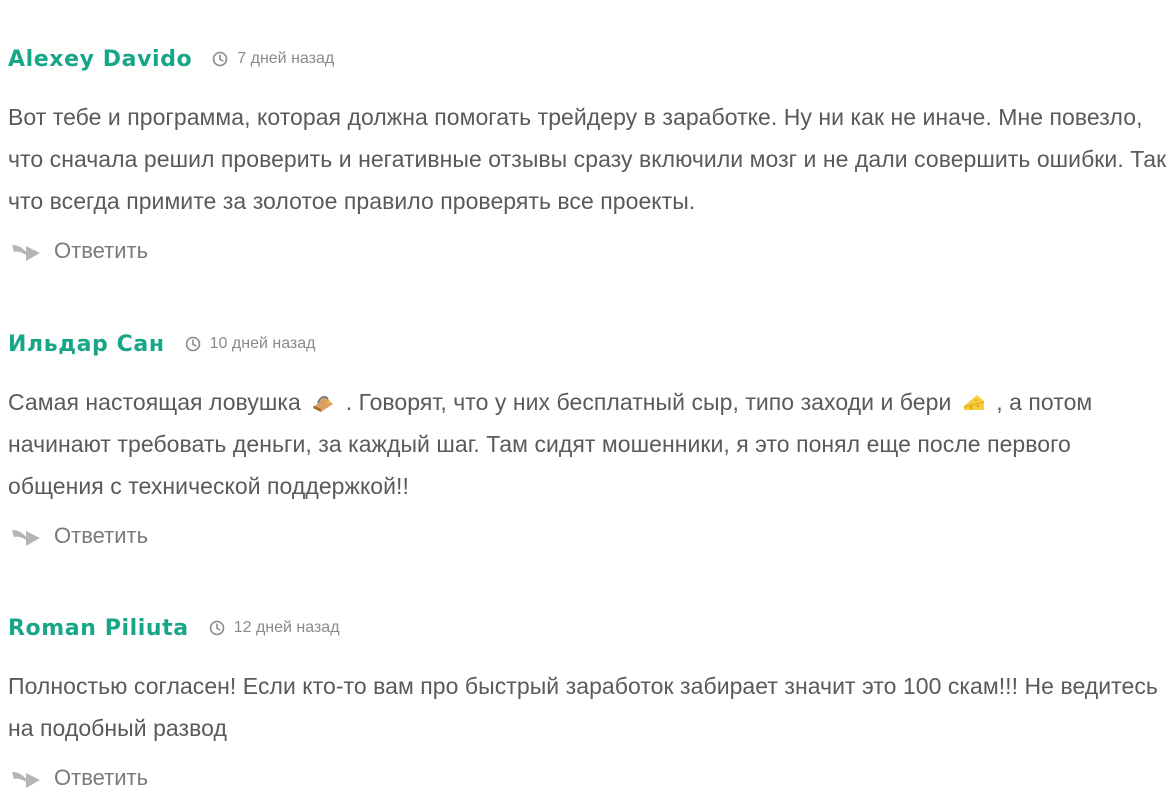 The height and width of the screenshot is (809, 1173). What do you see at coordinates (98, 628) in the screenshot?
I see `comment-author-link: Roman Piliuta` at bounding box center [98, 628].